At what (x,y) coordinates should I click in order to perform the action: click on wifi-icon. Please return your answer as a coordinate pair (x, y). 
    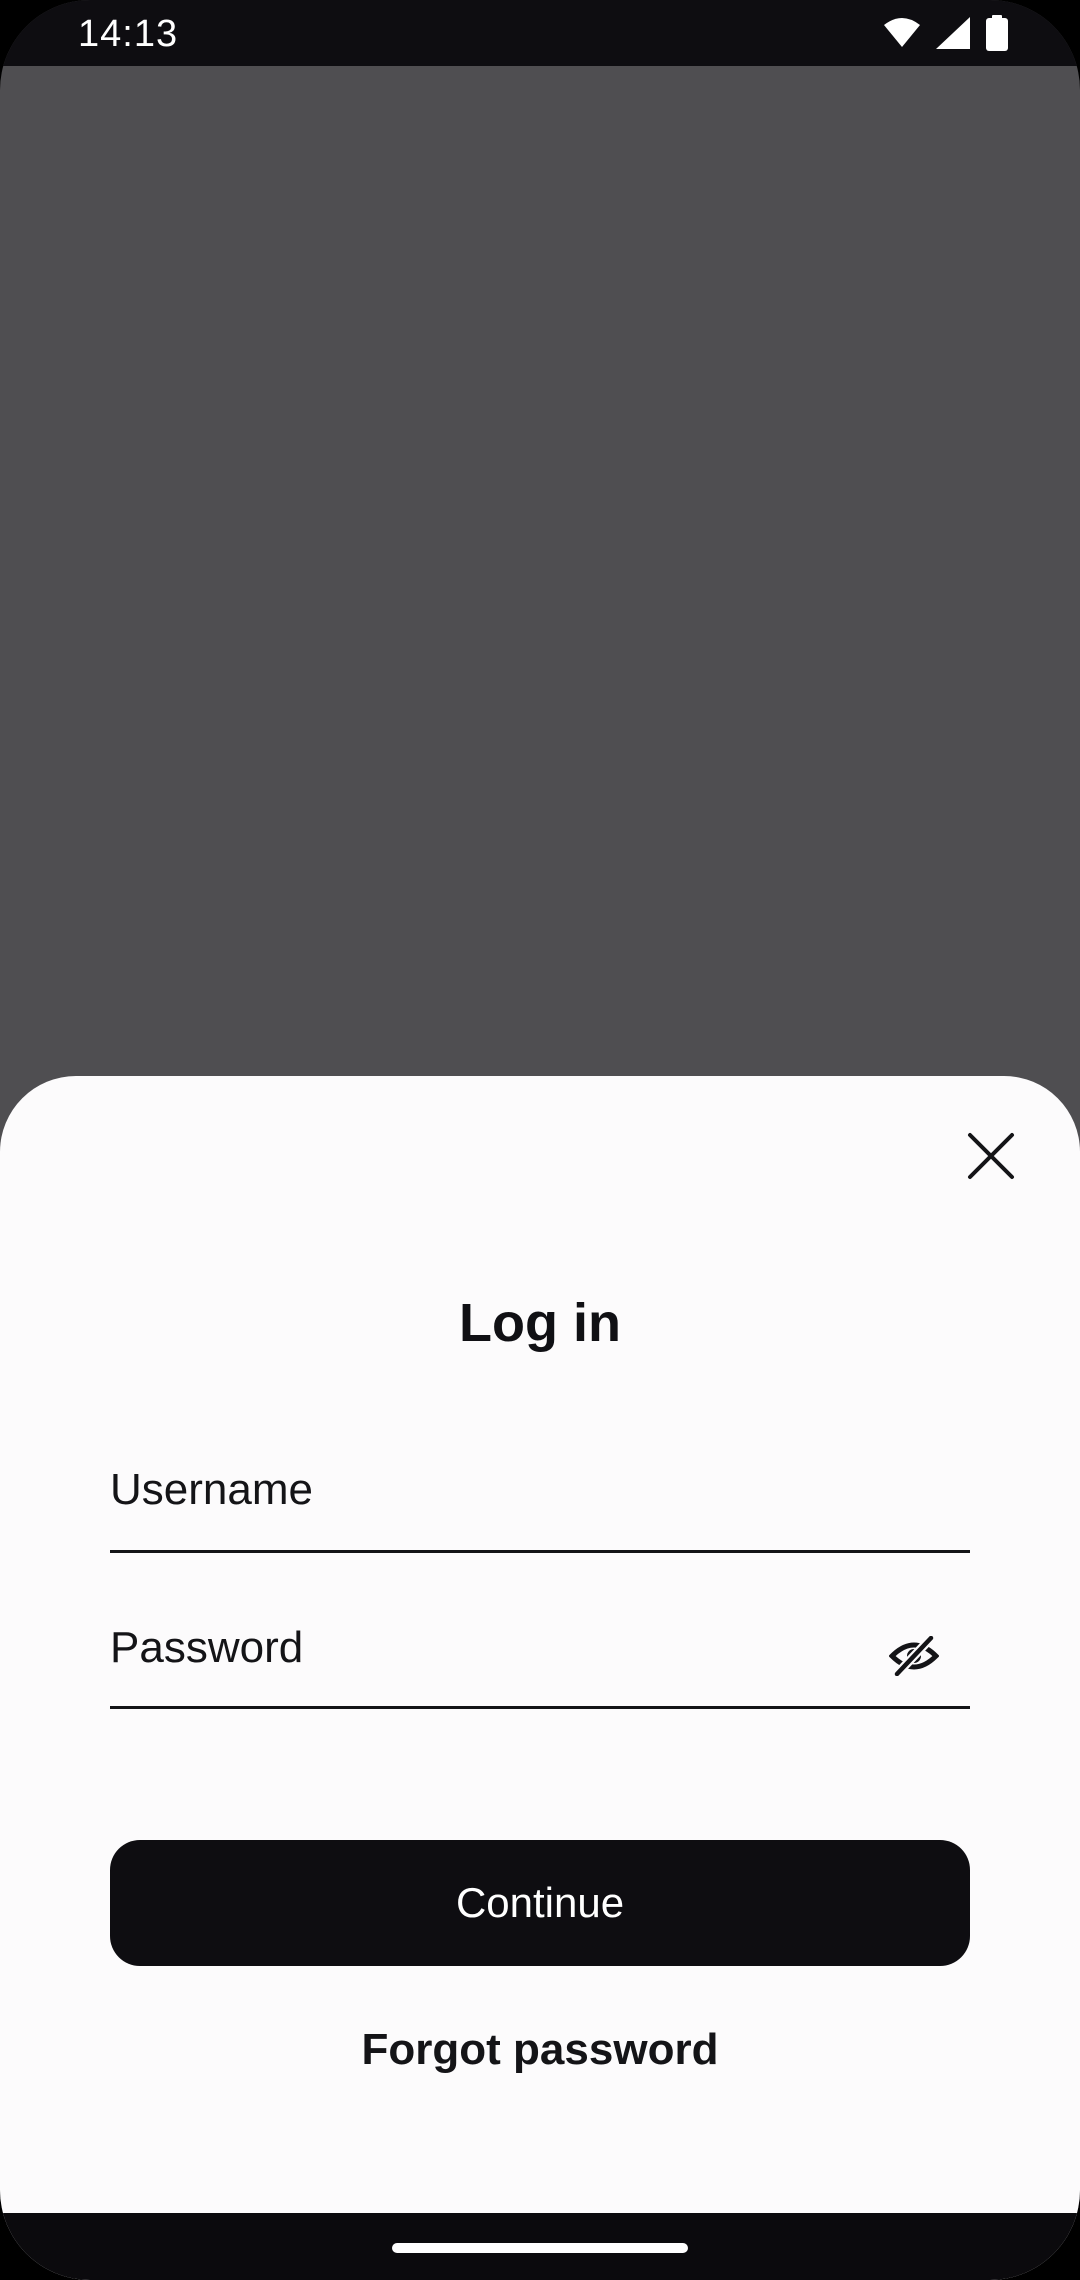
    Looking at the image, I should click on (902, 33).